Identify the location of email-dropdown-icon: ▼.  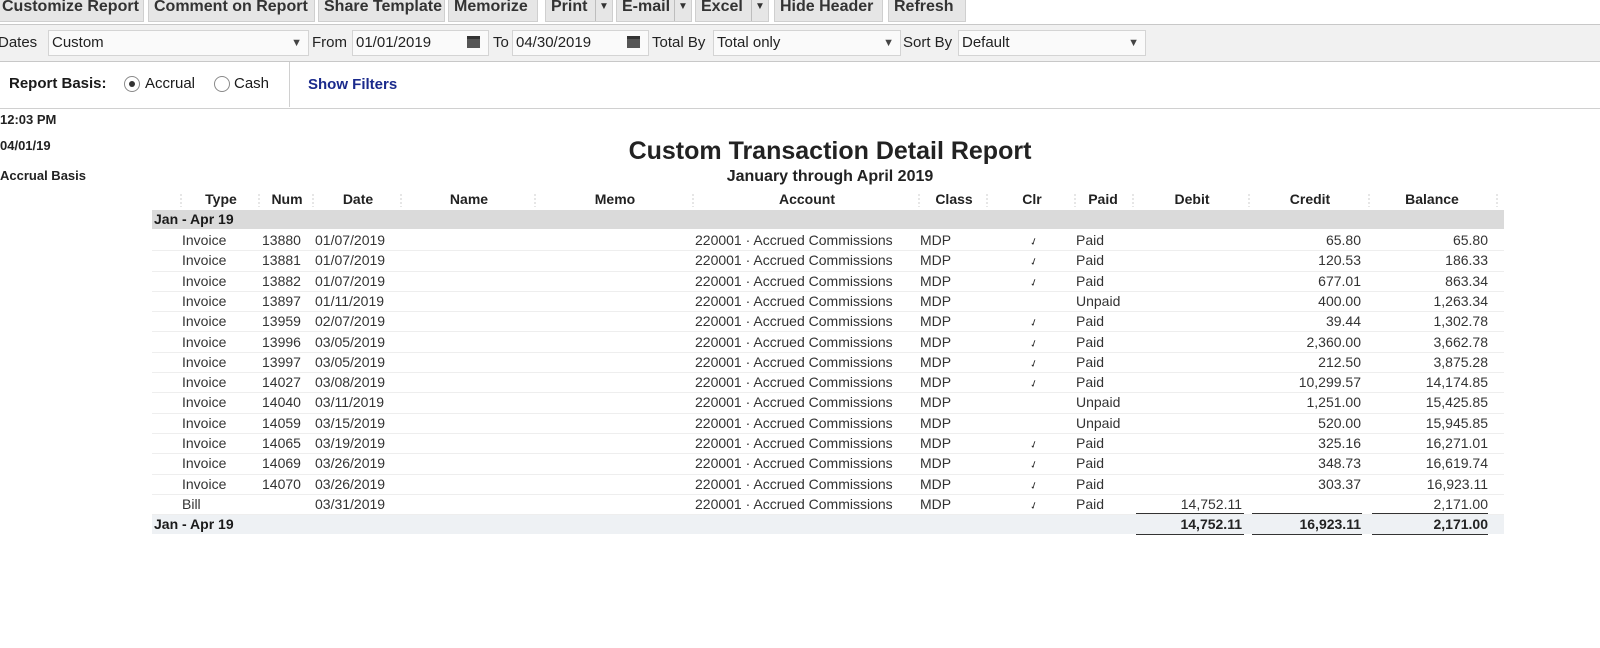
(682, 10).